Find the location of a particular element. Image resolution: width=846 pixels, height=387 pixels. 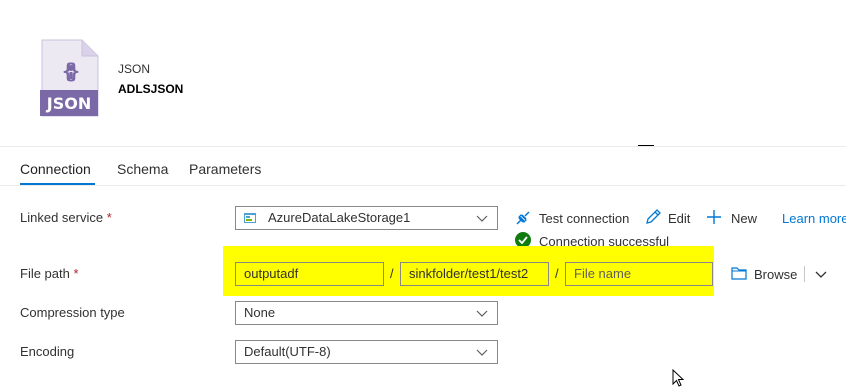

edit-button: Edit is located at coordinates (679, 218).